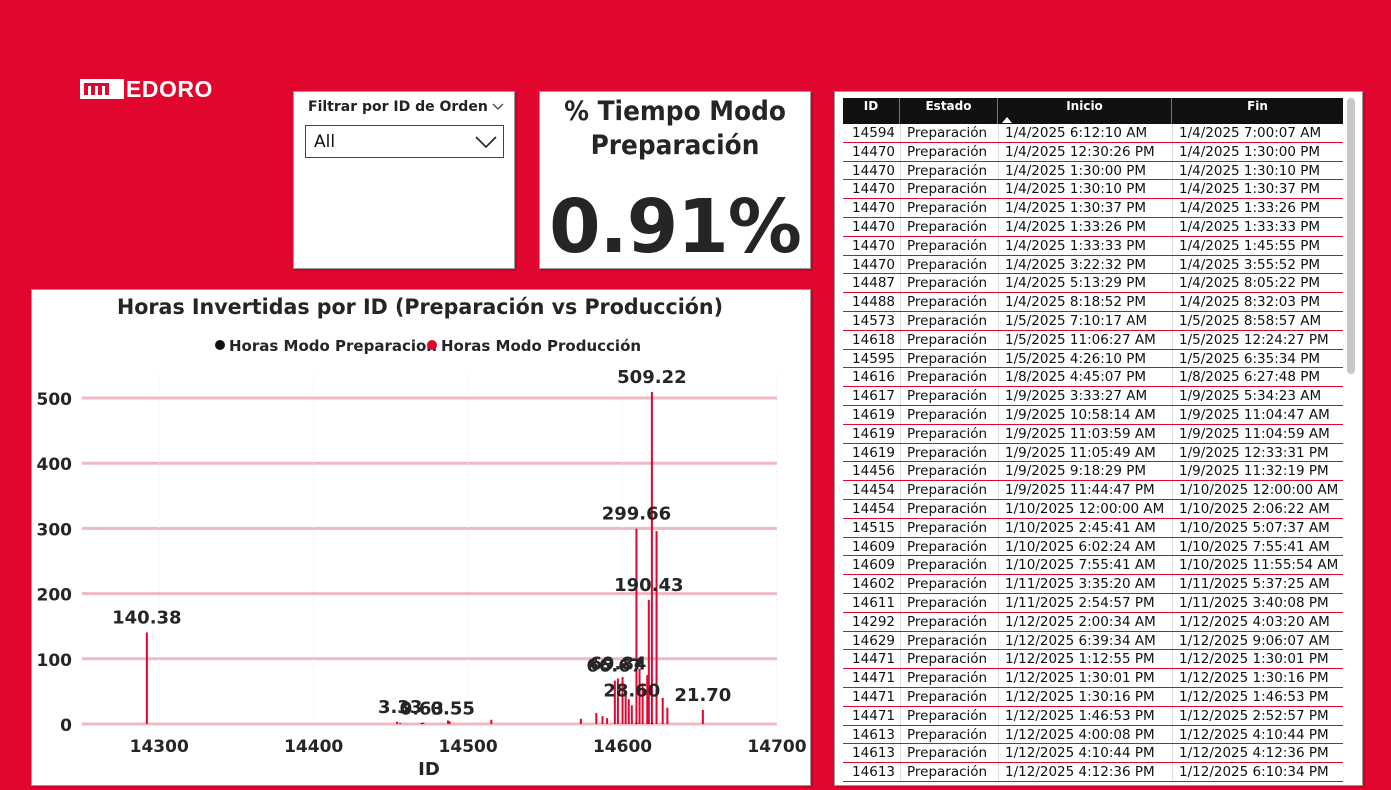 This screenshot has height=790, width=1391. Describe the element at coordinates (1085, 715) in the screenshot. I see `cell-inicio: 1/12/2025 1:46:53 PM` at that location.